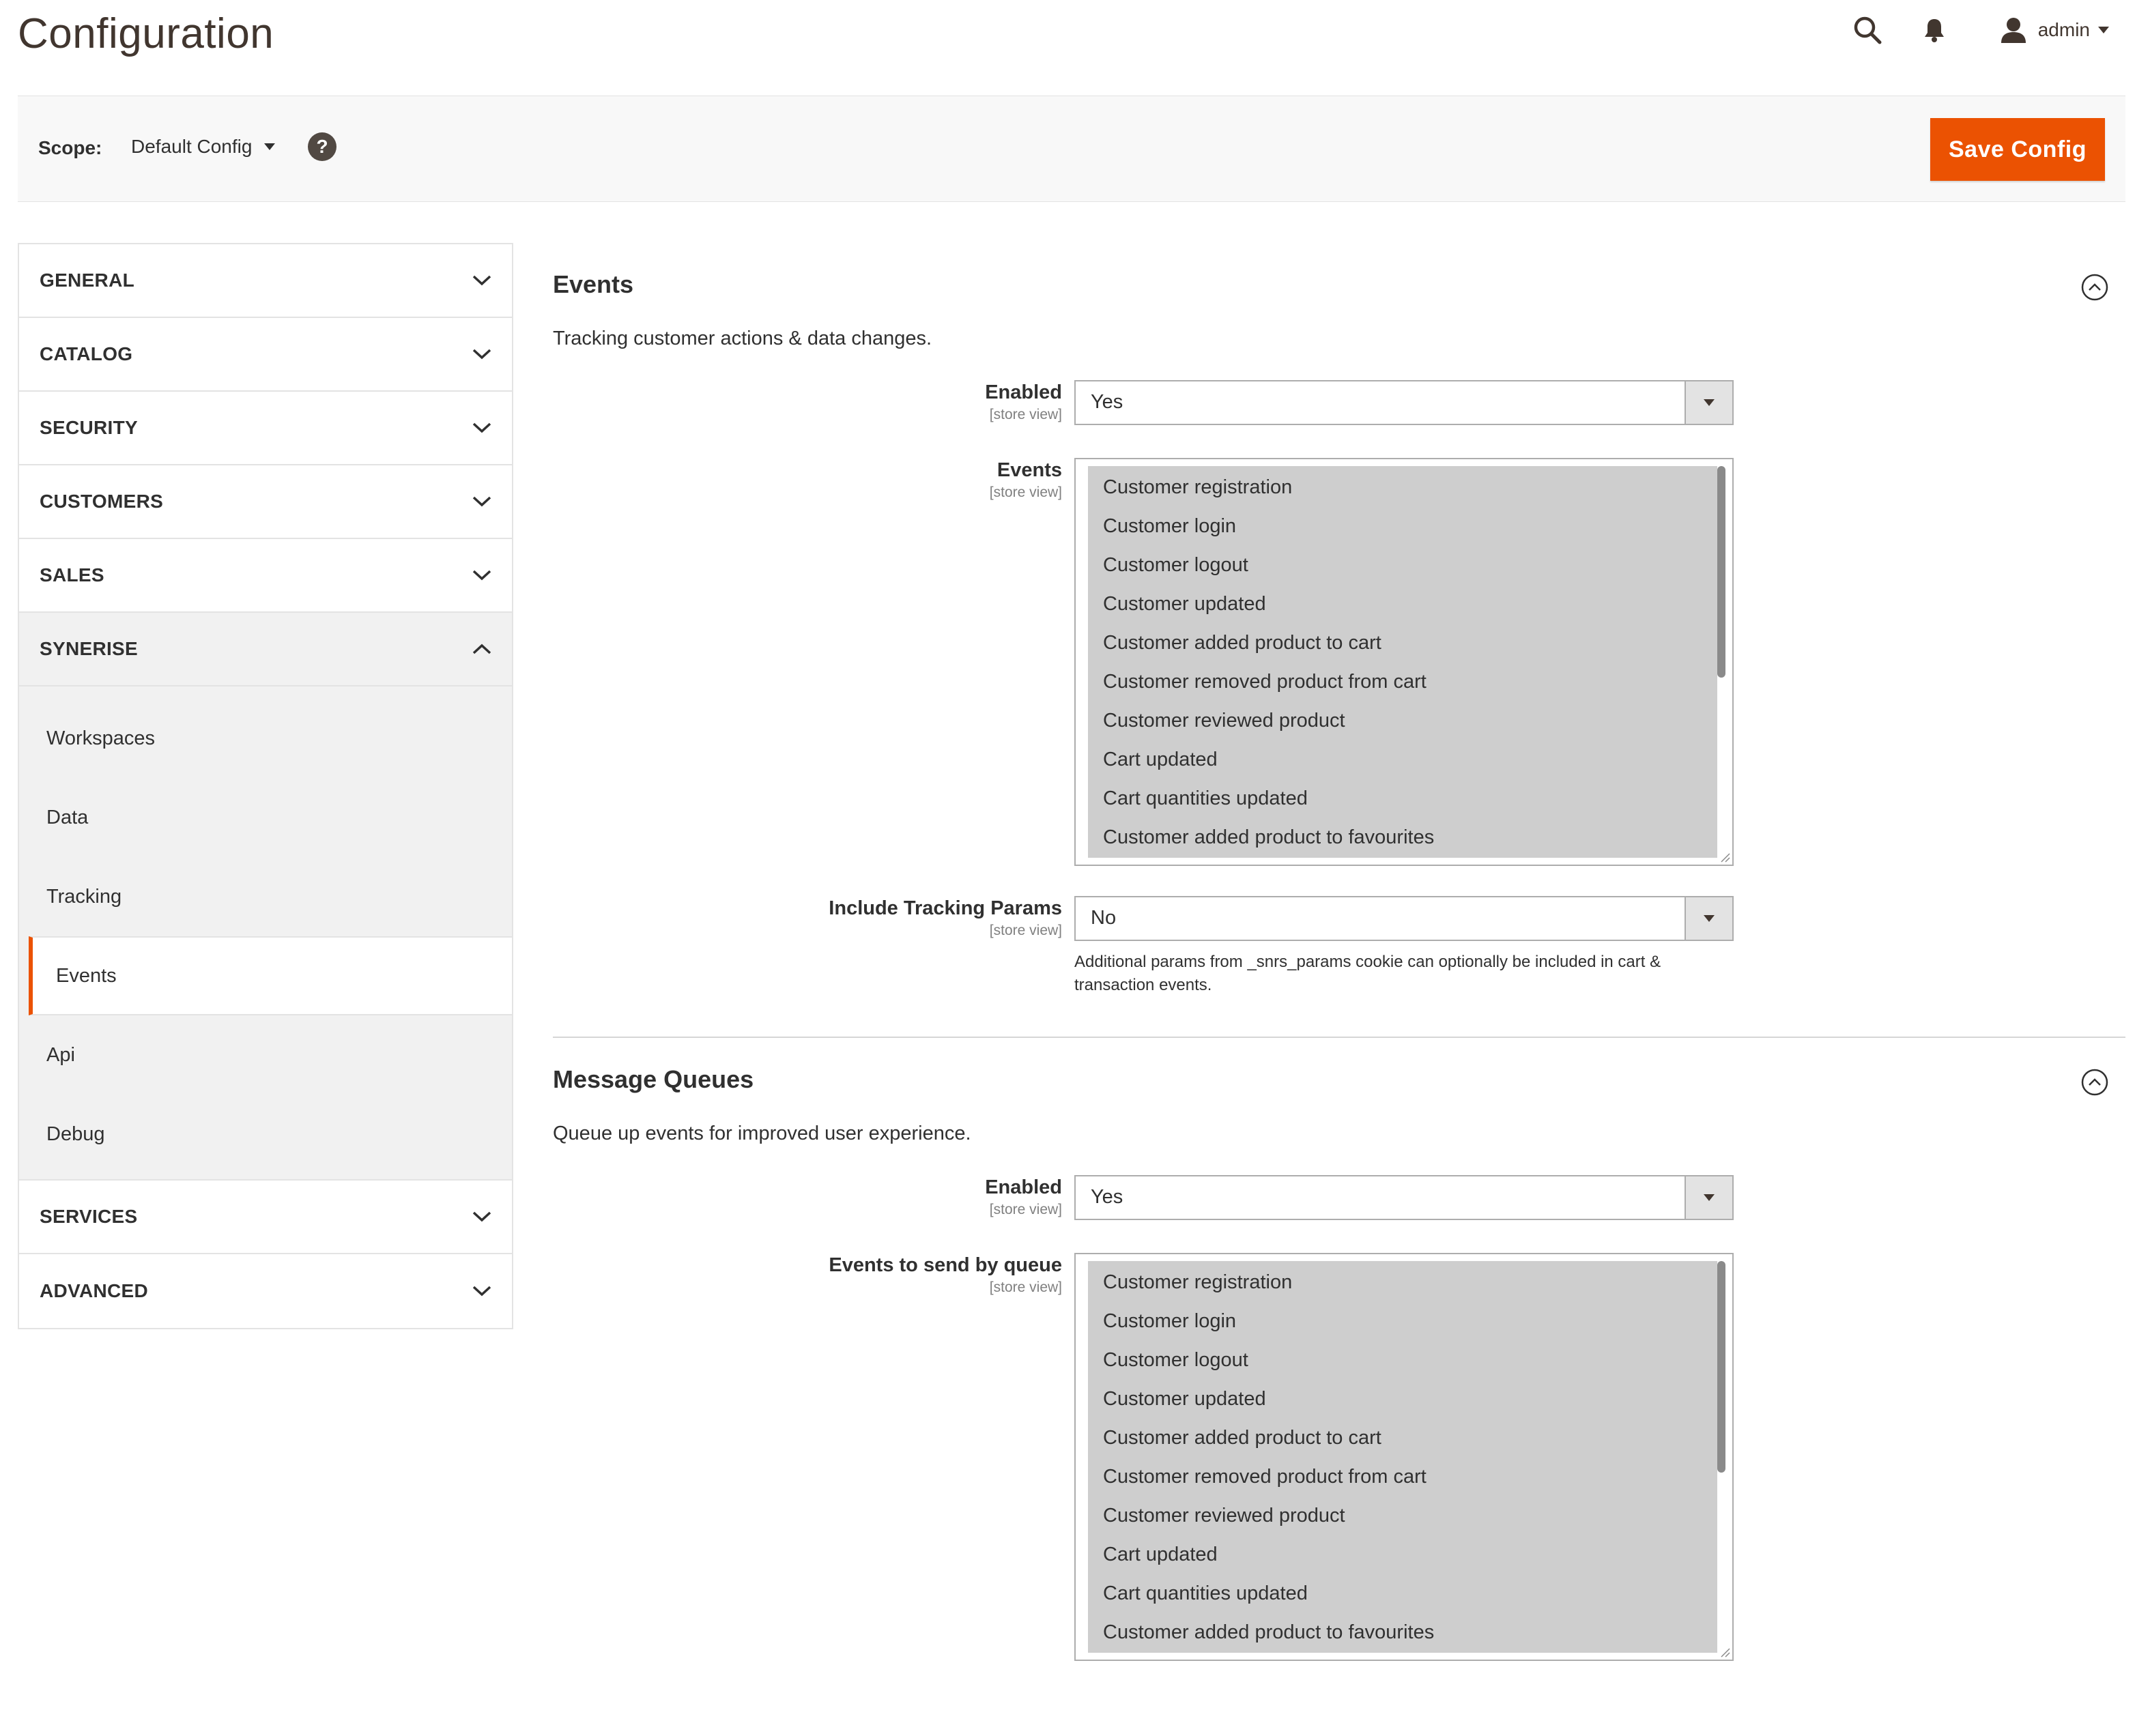 This screenshot has height=1736, width=2150. I want to click on sidebar-item-data: Data, so click(265, 817).